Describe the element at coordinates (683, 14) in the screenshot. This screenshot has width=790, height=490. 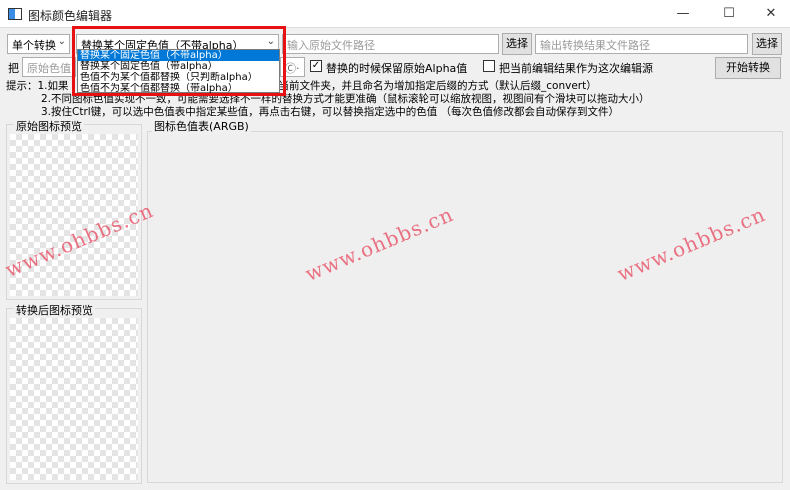
I see `minimize-button: —` at that location.